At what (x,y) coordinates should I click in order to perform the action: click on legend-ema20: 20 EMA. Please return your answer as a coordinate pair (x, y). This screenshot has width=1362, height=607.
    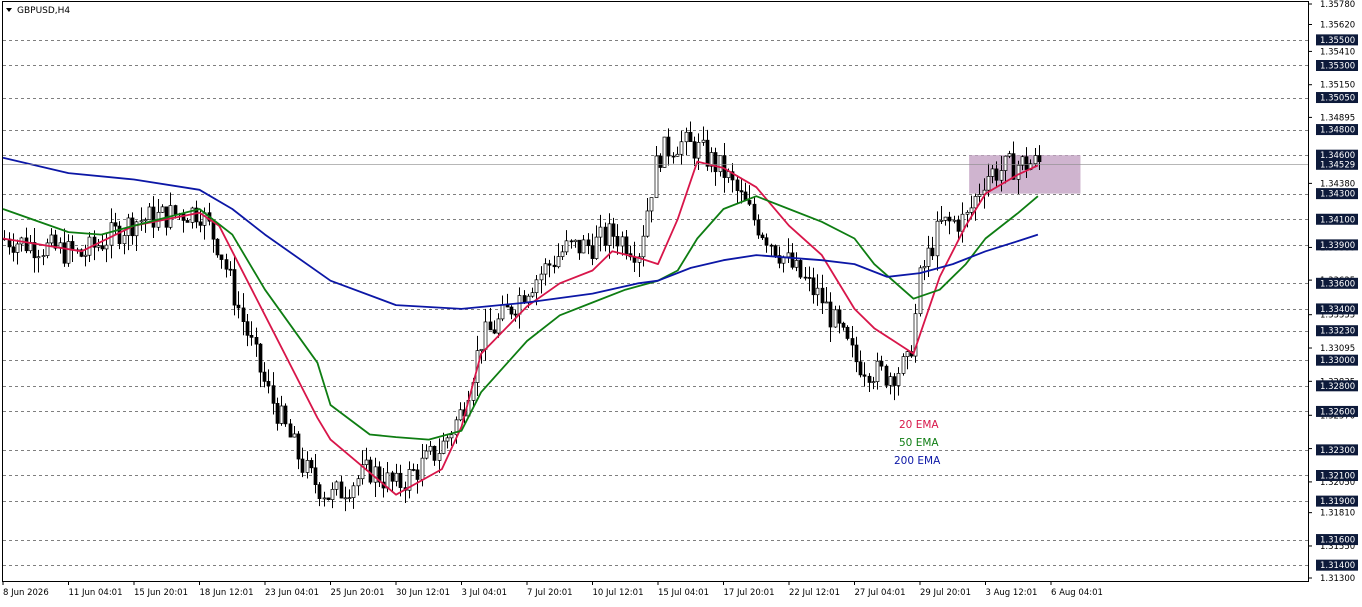
    Looking at the image, I should click on (919, 425).